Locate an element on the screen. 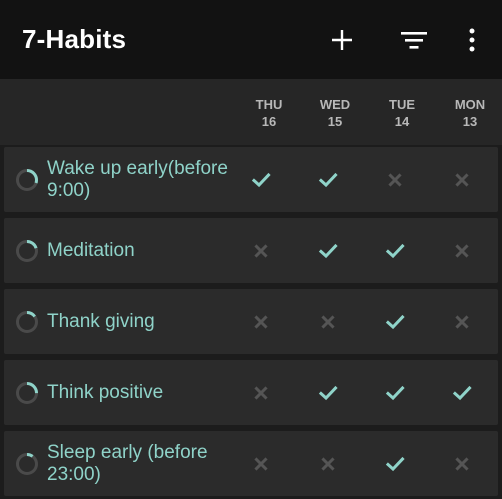  filter-button is located at coordinates (414, 40).